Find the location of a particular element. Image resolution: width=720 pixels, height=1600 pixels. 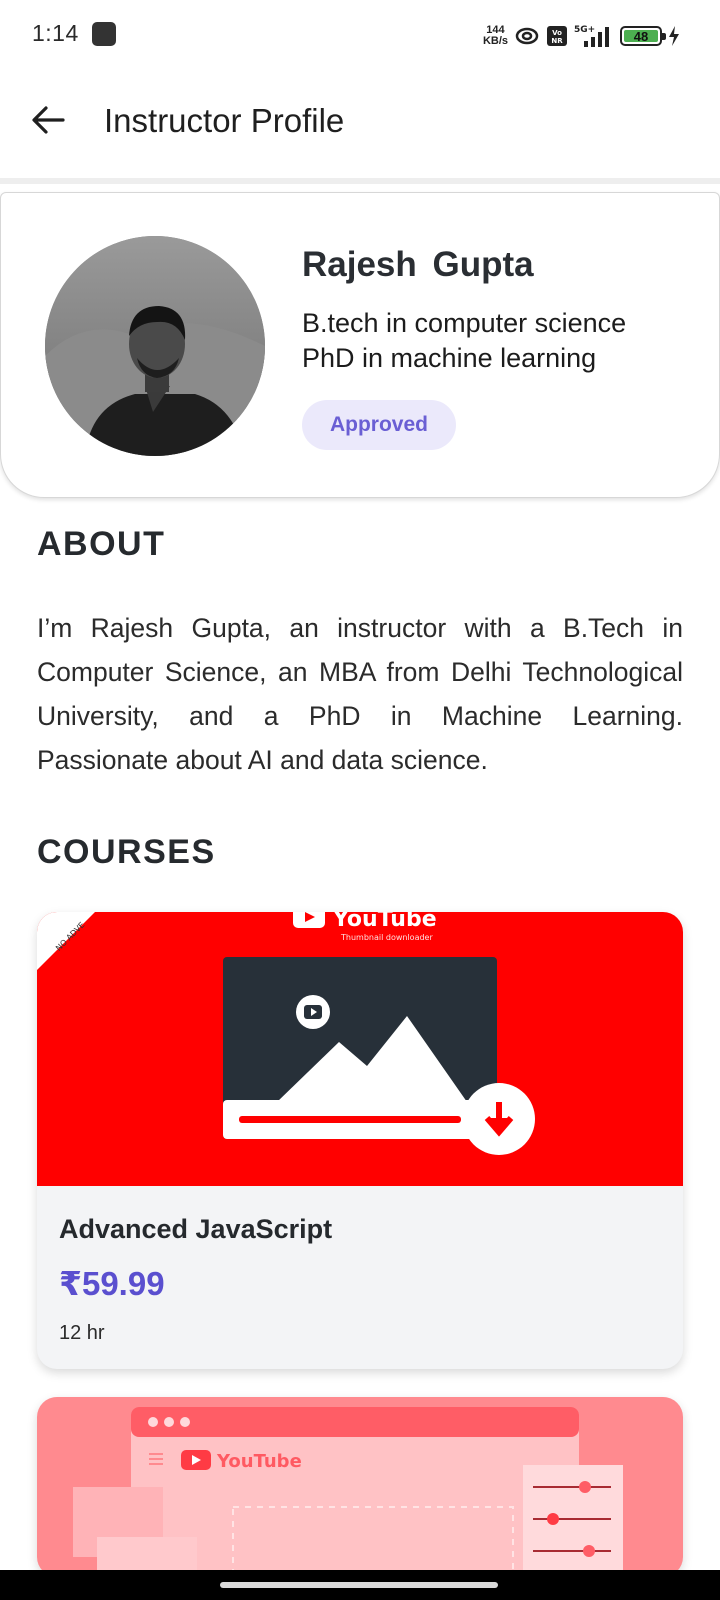

charging-icon is located at coordinates (674, 36).